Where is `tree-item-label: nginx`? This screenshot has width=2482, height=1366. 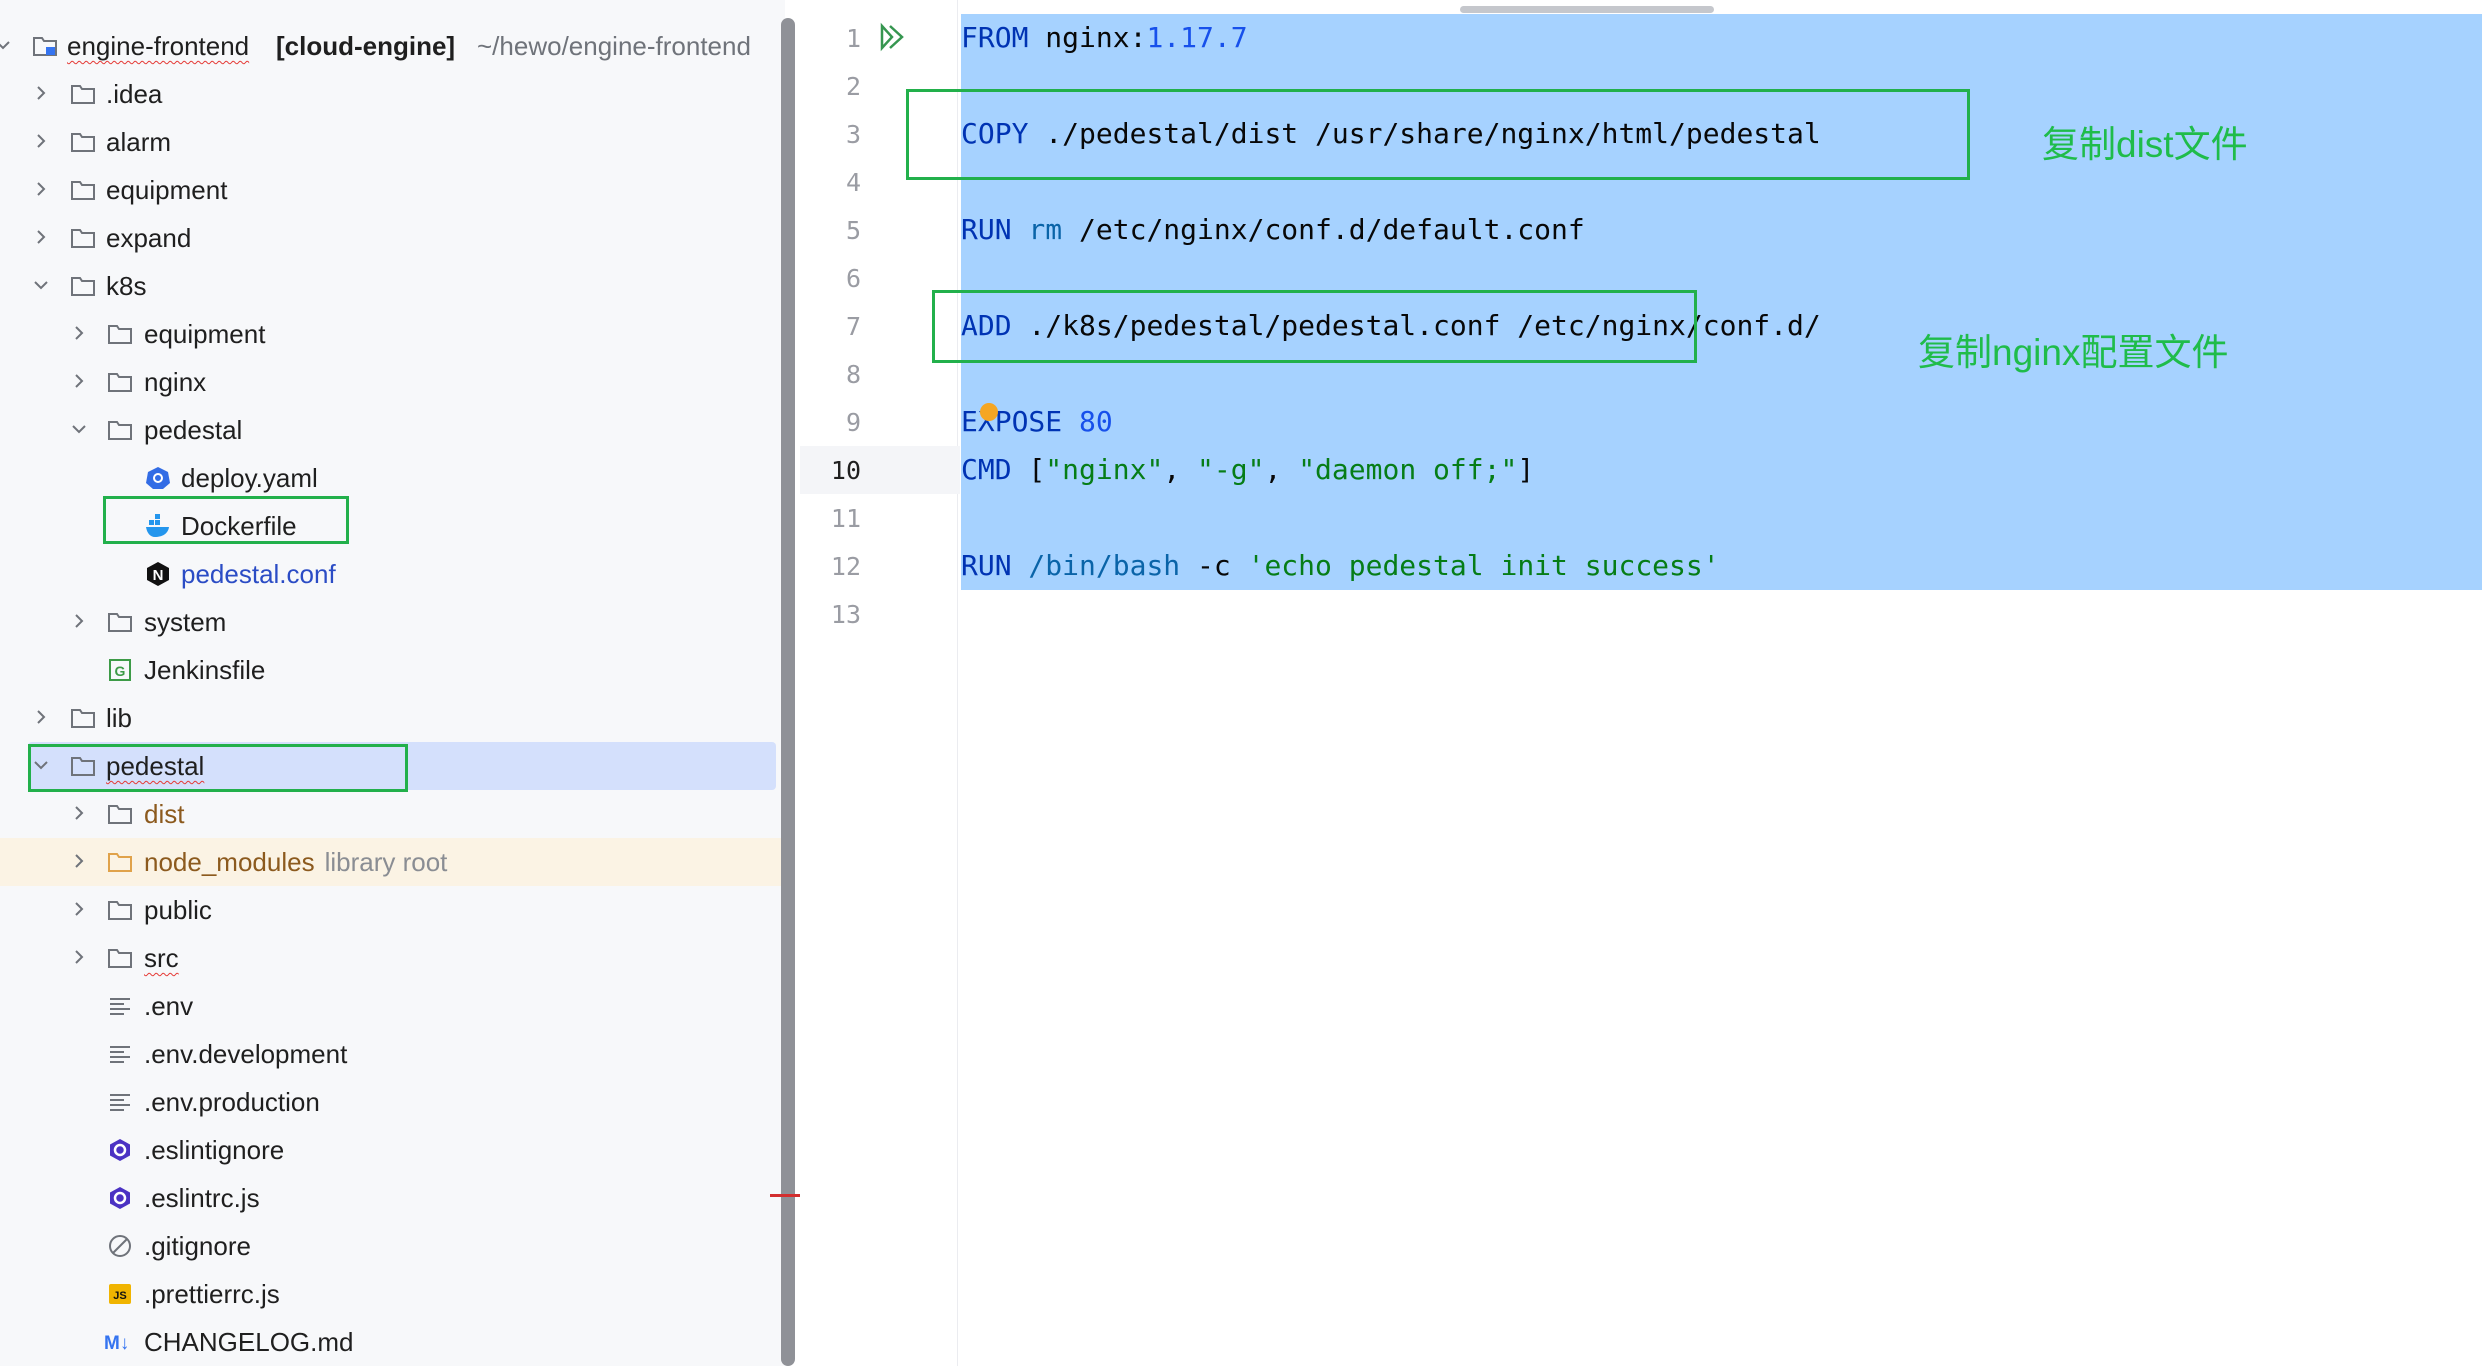 tree-item-label: nginx is located at coordinates (175, 382).